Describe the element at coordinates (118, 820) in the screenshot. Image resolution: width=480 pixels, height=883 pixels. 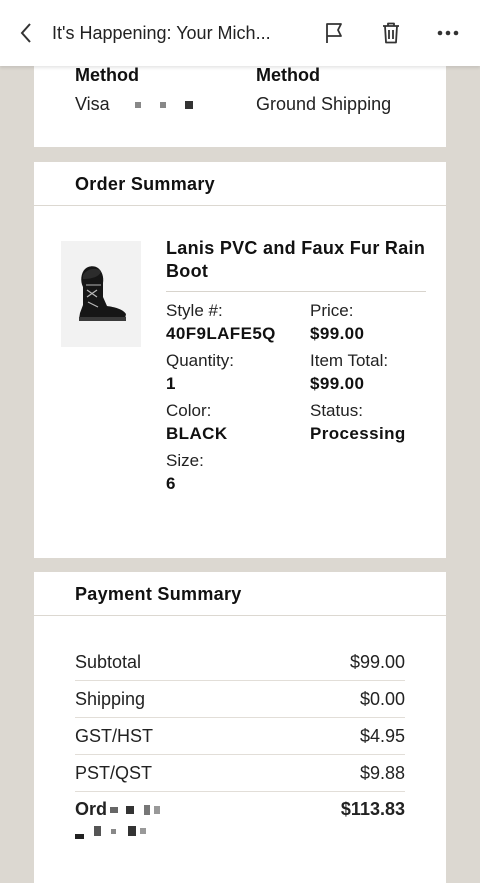
I see `order-total-label: Ord` at that location.